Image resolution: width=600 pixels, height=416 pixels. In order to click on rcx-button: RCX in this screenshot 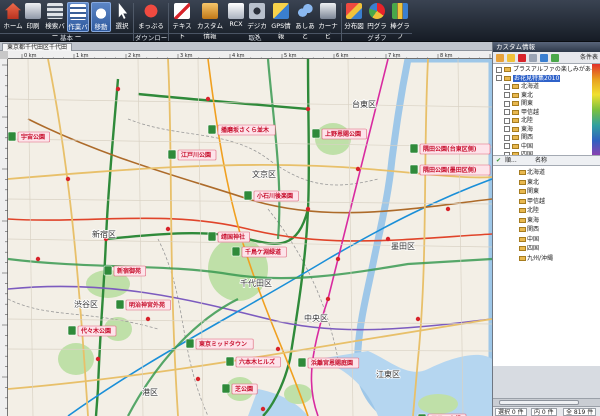, I will do `click(236, 17)`.